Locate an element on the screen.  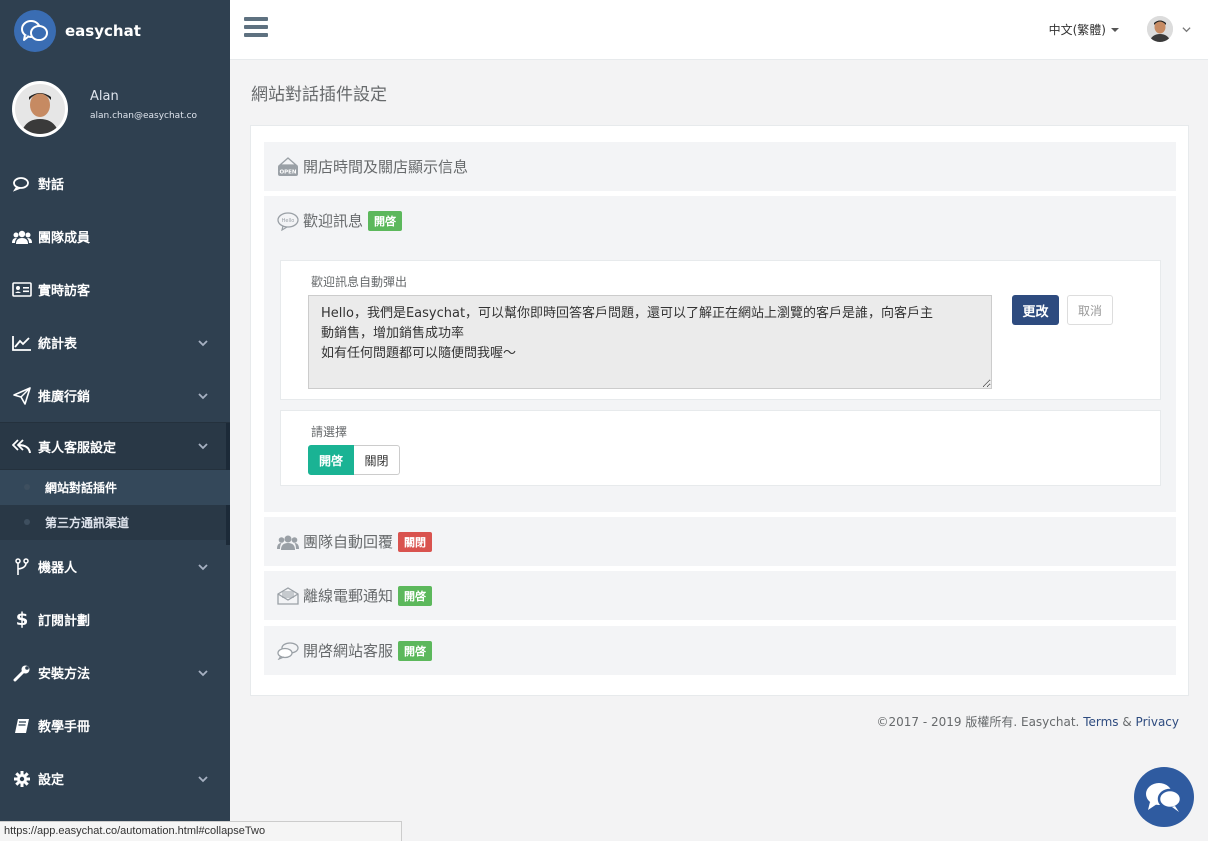
line-chart-icon is located at coordinates (22, 343).